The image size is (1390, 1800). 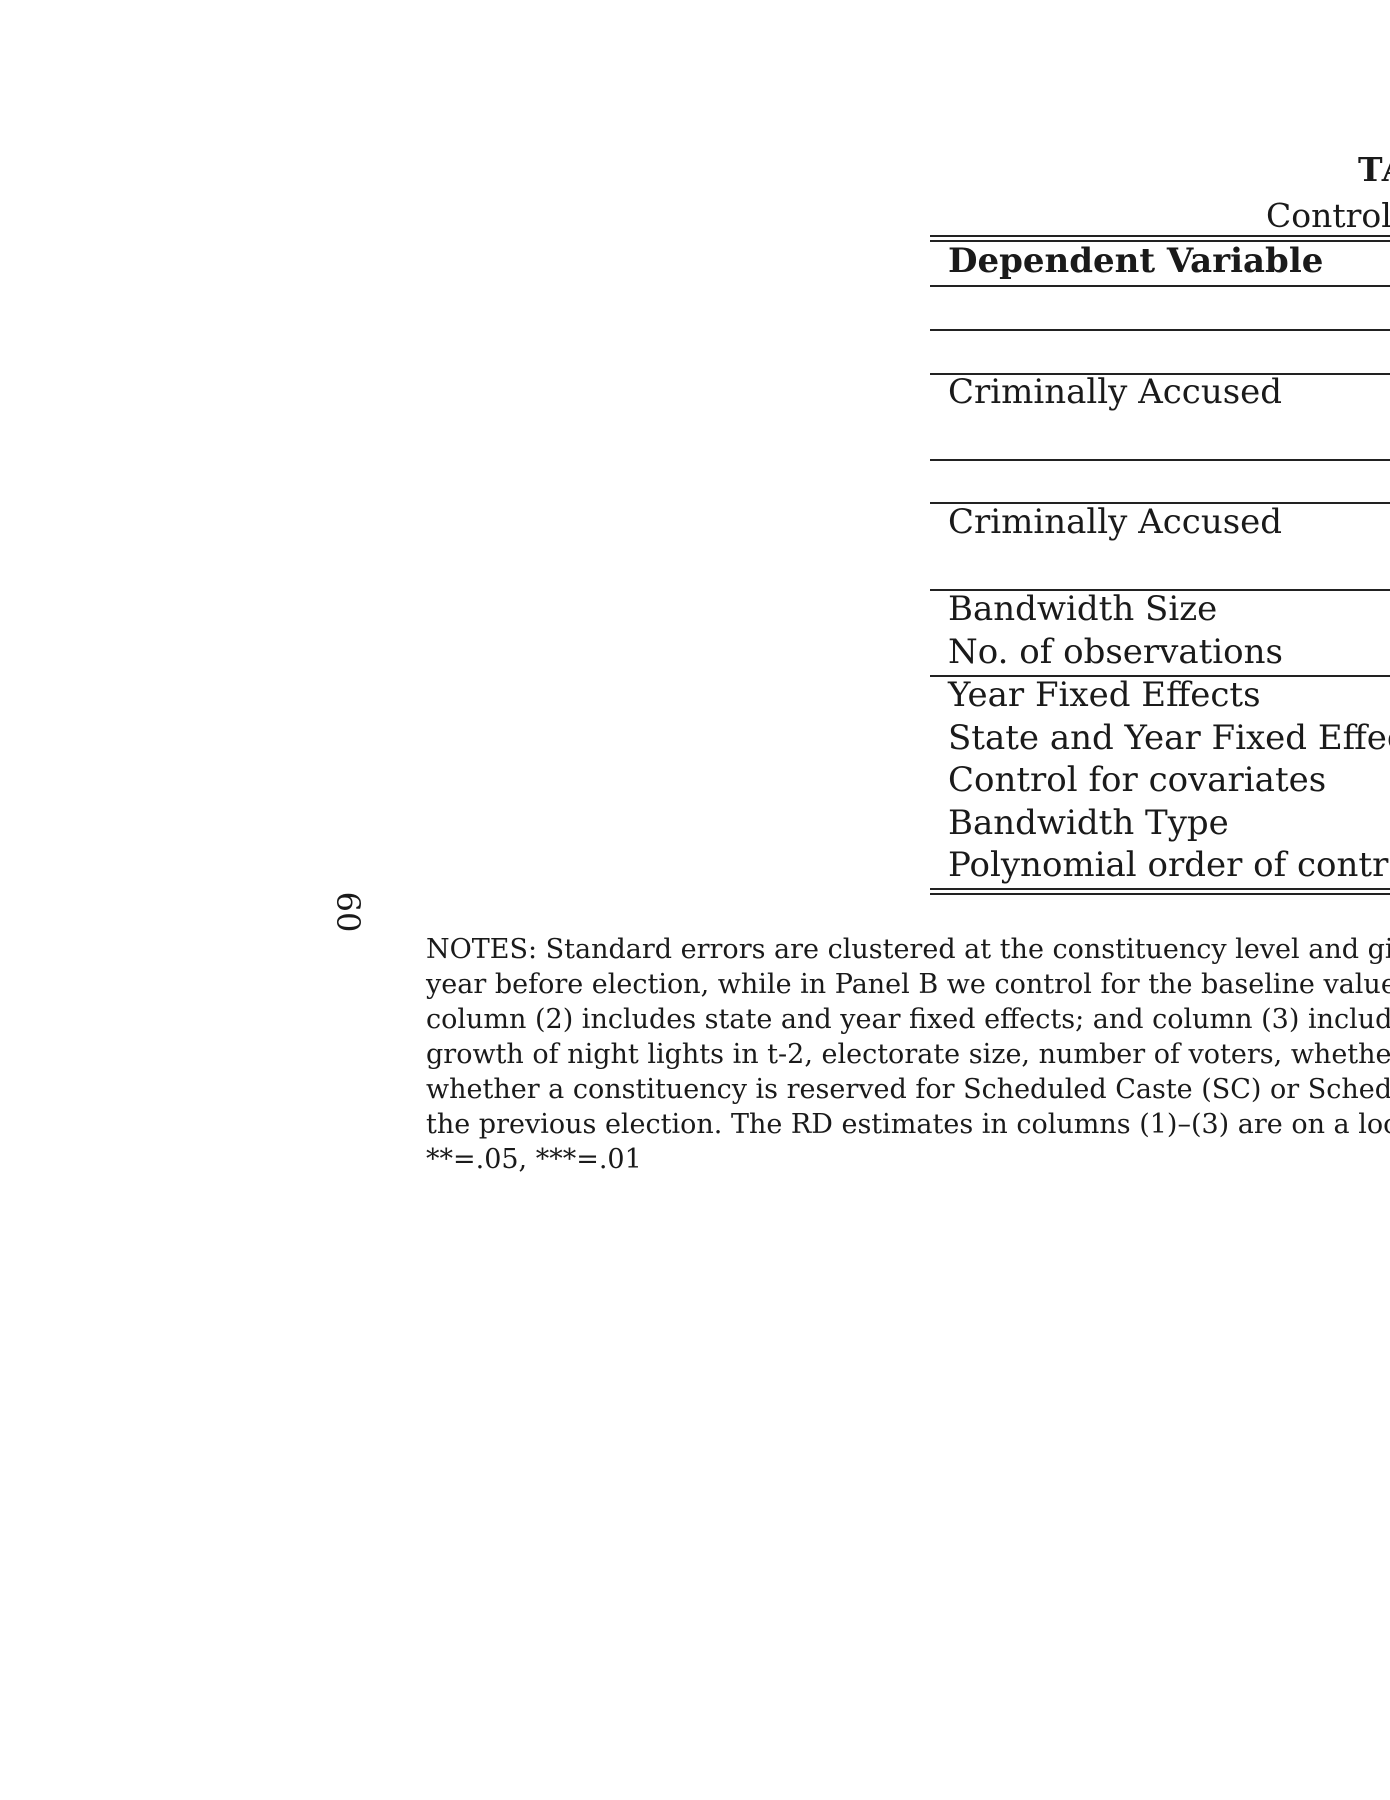 What do you see at coordinates (1160, 460) in the screenshot?
I see `panel-b-rule` at bounding box center [1160, 460].